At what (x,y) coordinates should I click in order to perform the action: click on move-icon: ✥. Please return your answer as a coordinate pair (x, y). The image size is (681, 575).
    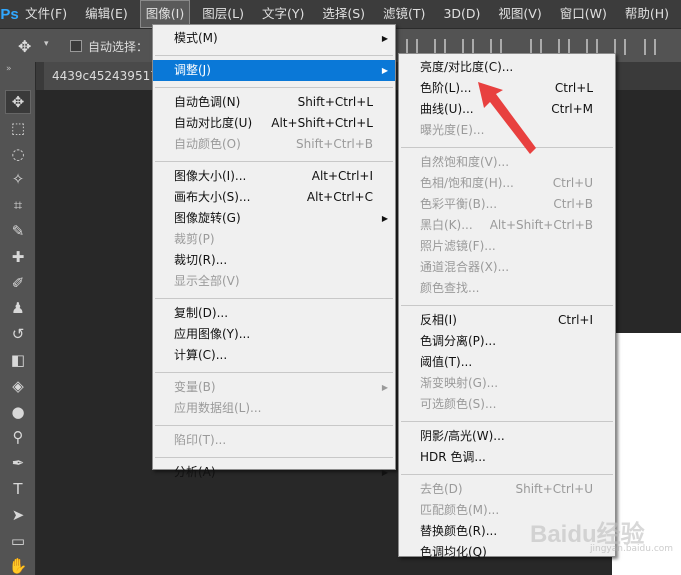
    Looking at the image, I should click on (28, 46).